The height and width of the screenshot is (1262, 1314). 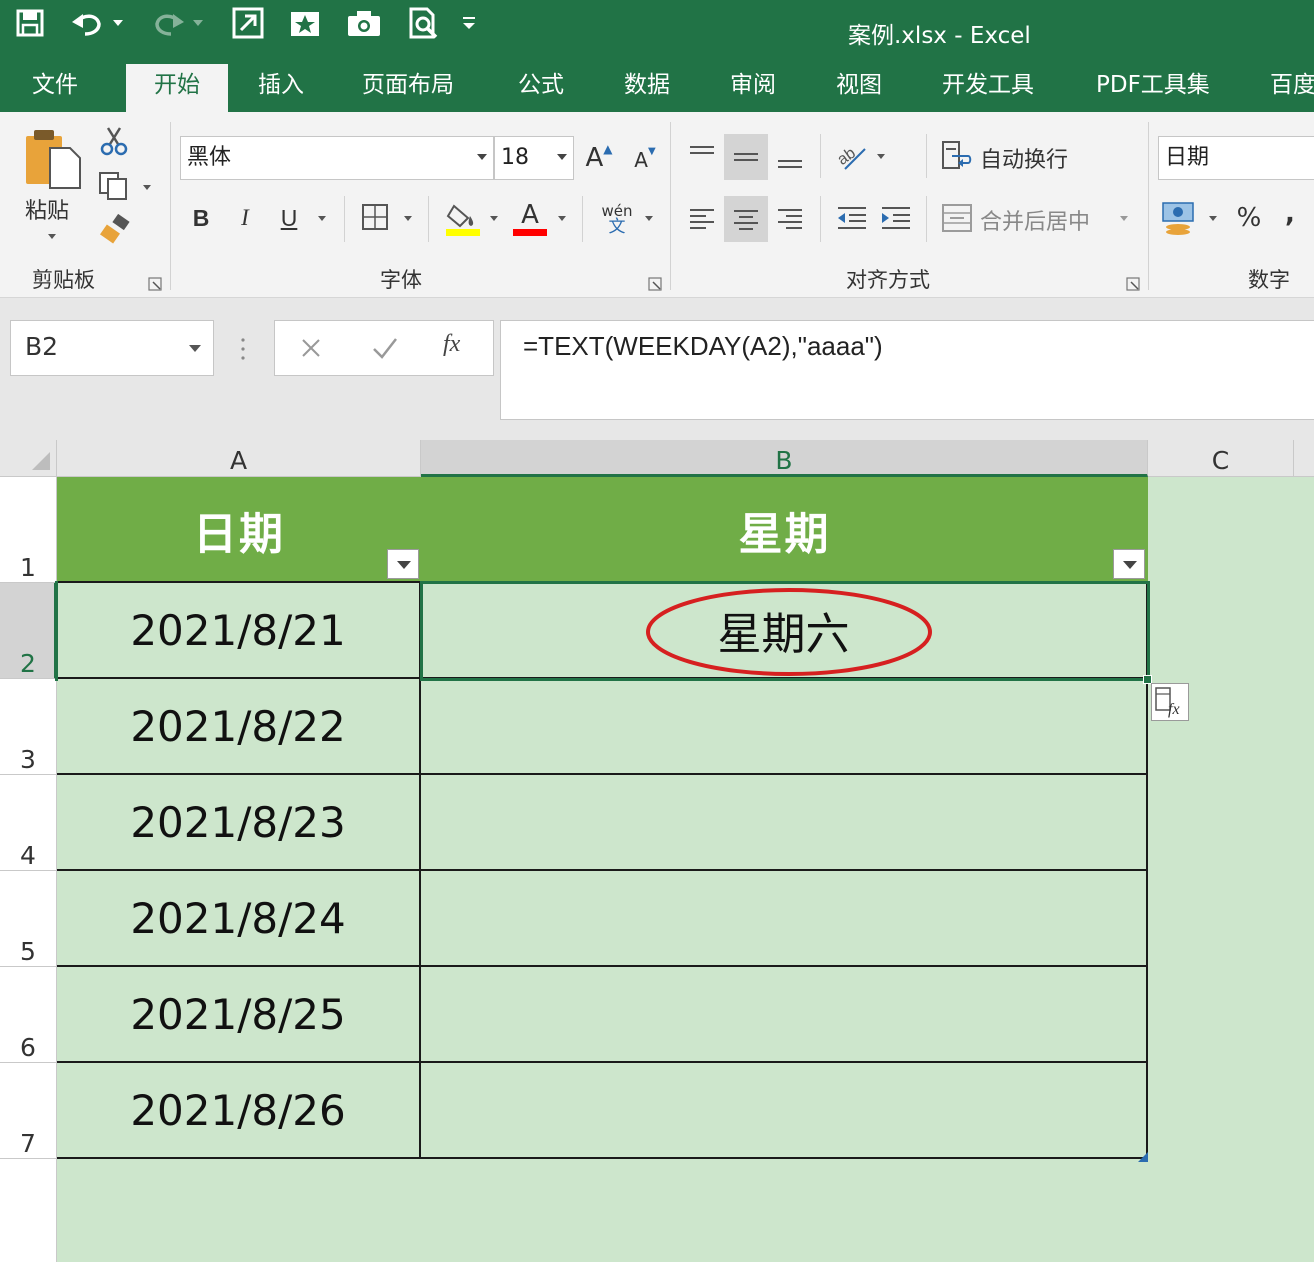 What do you see at coordinates (753, 91) in the screenshot?
I see `tab-review: 审阅` at bounding box center [753, 91].